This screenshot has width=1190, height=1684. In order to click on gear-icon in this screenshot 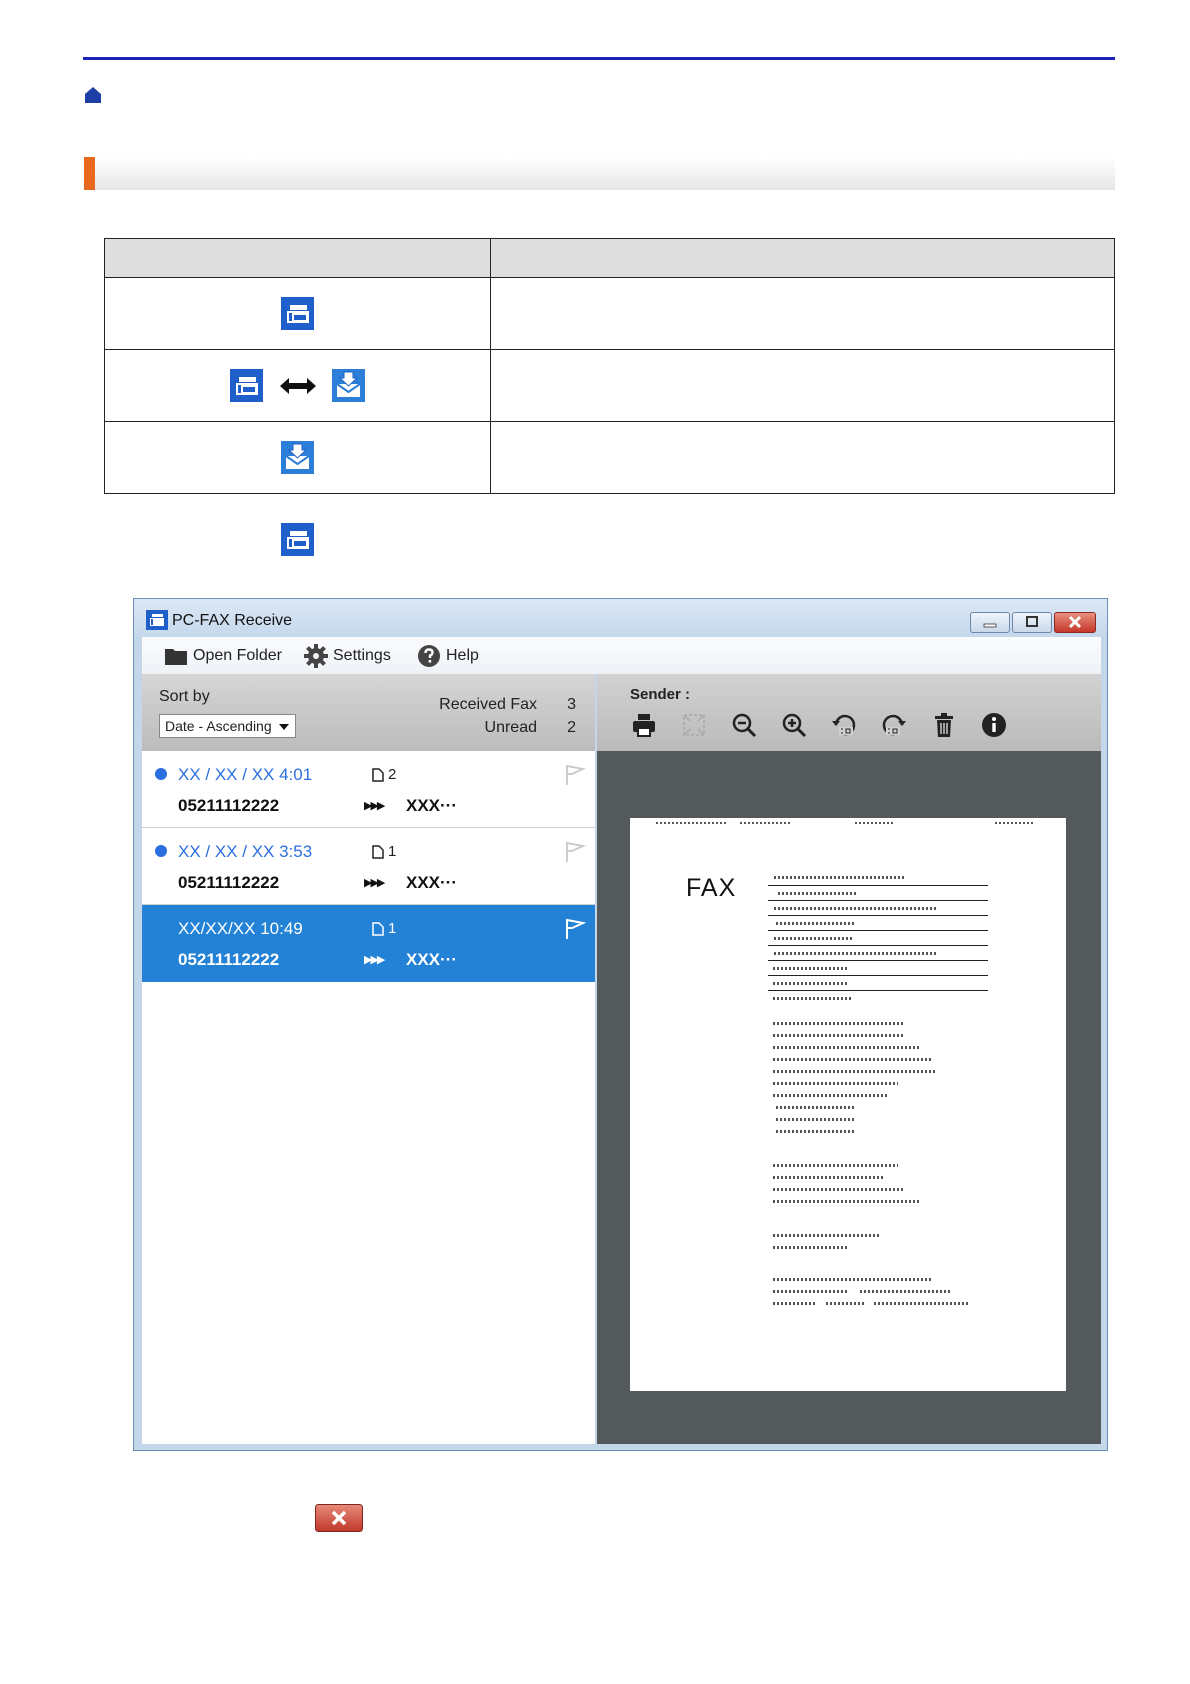, I will do `click(316, 655)`.